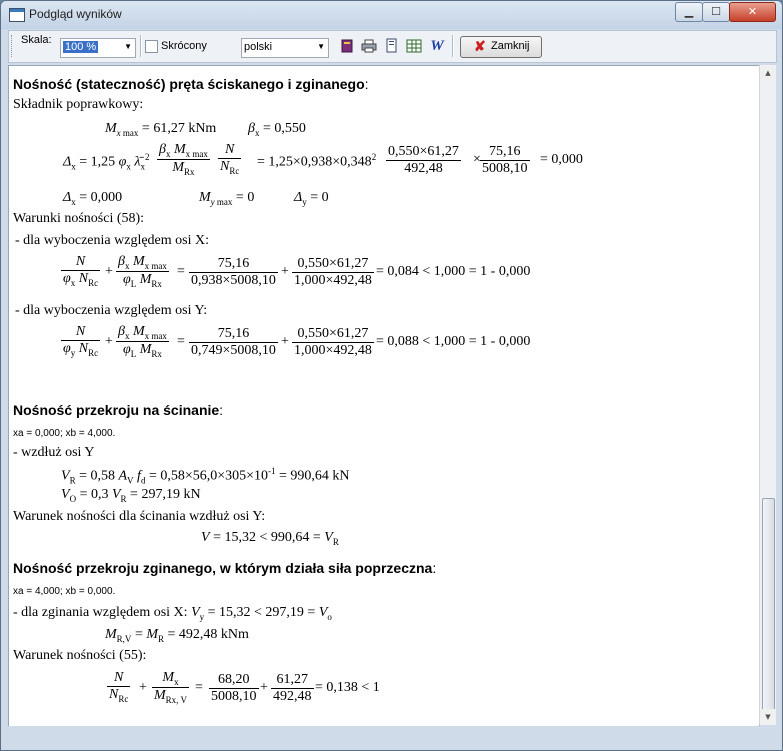 The width and height of the screenshot is (783, 751). What do you see at coordinates (480, 46) in the screenshot?
I see `close-icon: ✘` at bounding box center [480, 46].